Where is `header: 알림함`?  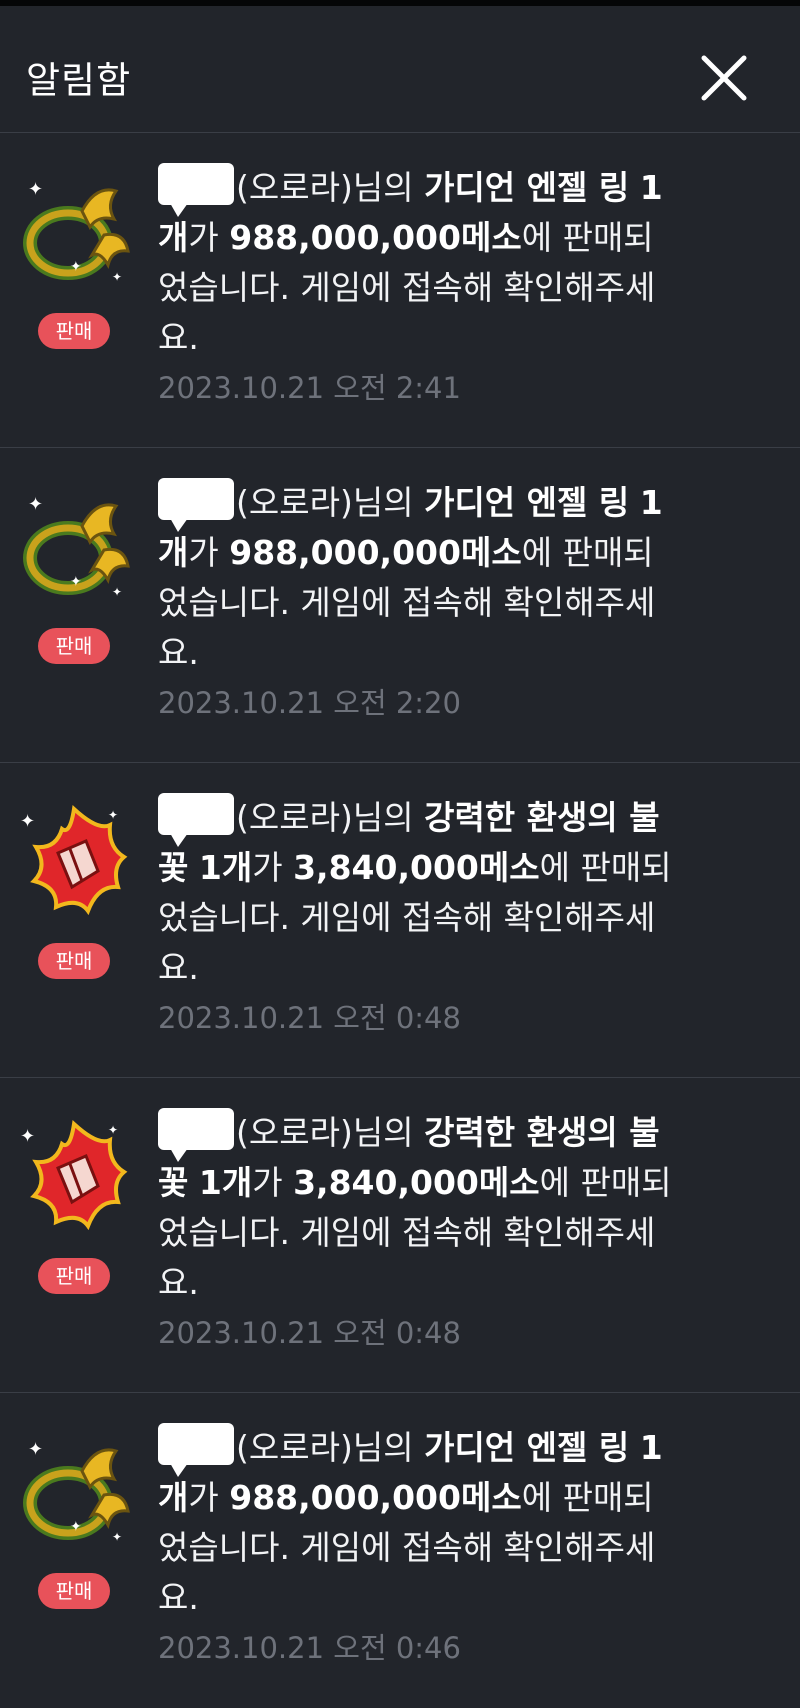 header: 알림함 is located at coordinates (400, 69).